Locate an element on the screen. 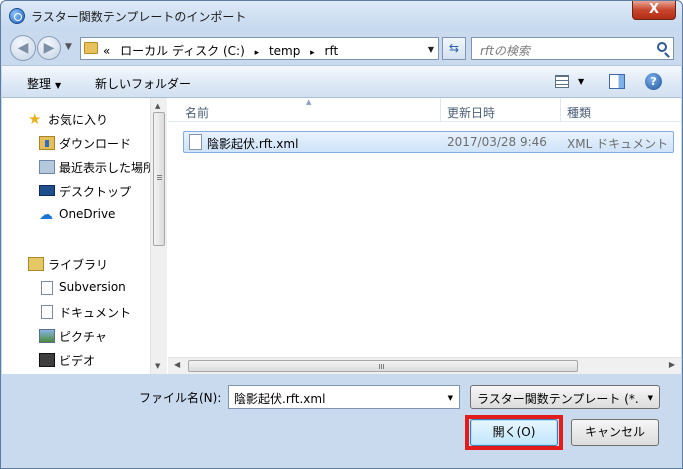  app-icon is located at coordinates (17, 16).